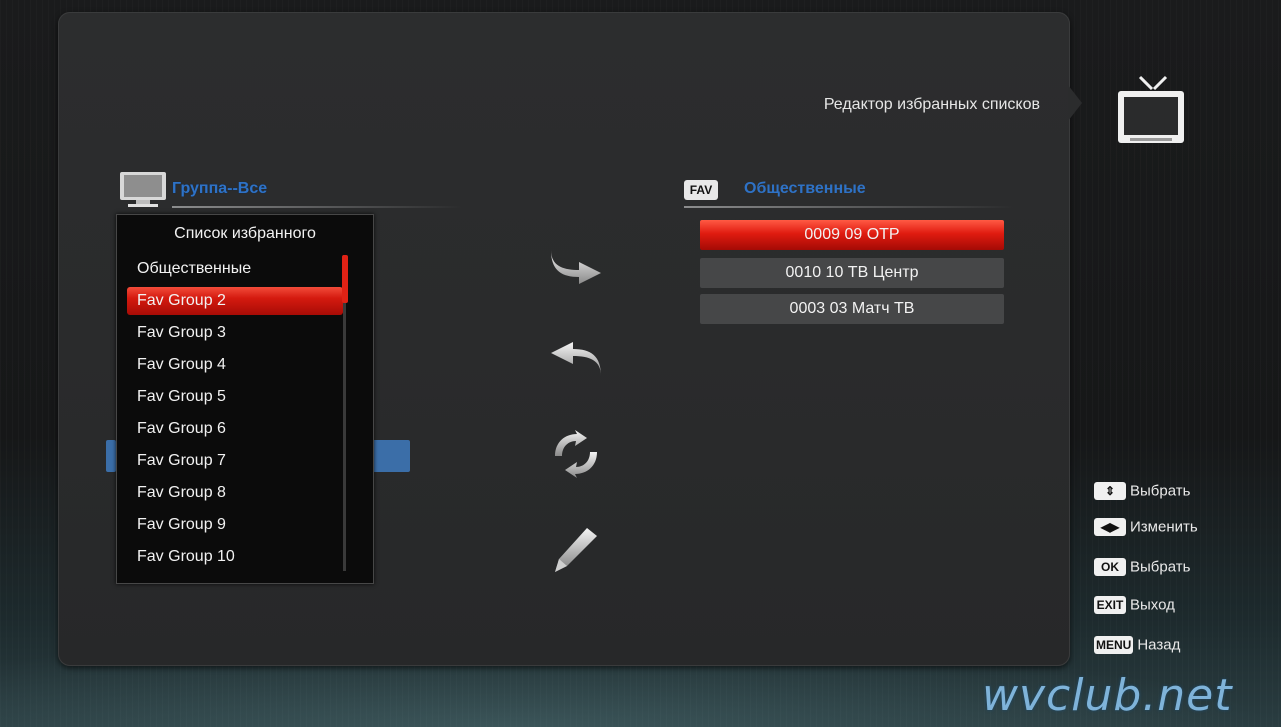  What do you see at coordinates (1110, 567) in the screenshot?
I see `ok-key-icon: OK` at bounding box center [1110, 567].